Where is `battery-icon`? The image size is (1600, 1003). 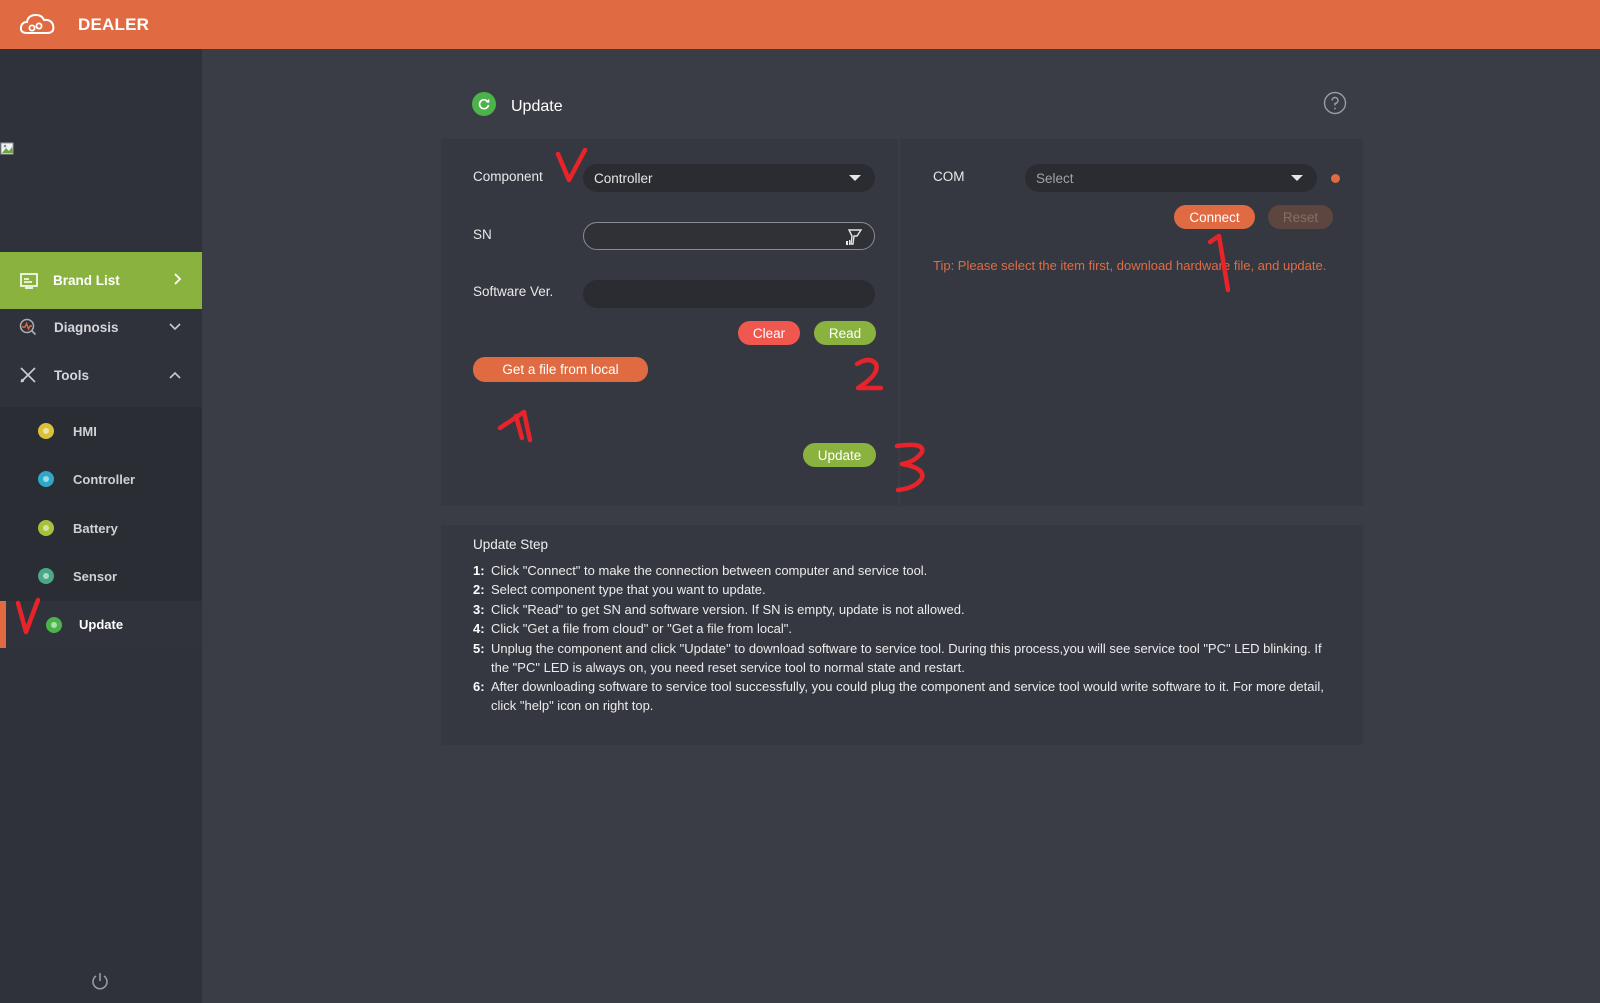 battery-icon is located at coordinates (46, 528).